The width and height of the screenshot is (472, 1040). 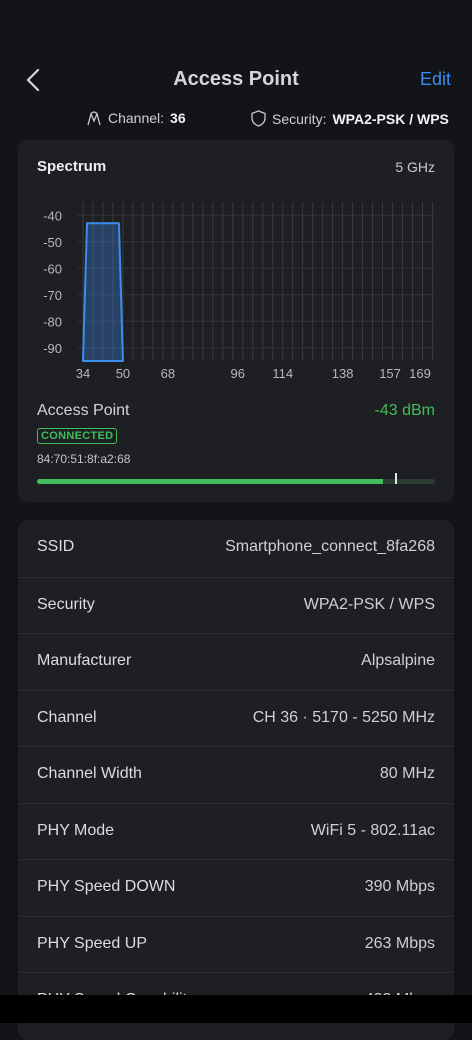 What do you see at coordinates (52, 321) in the screenshot?
I see `y-tick-label: -80` at bounding box center [52, 321].